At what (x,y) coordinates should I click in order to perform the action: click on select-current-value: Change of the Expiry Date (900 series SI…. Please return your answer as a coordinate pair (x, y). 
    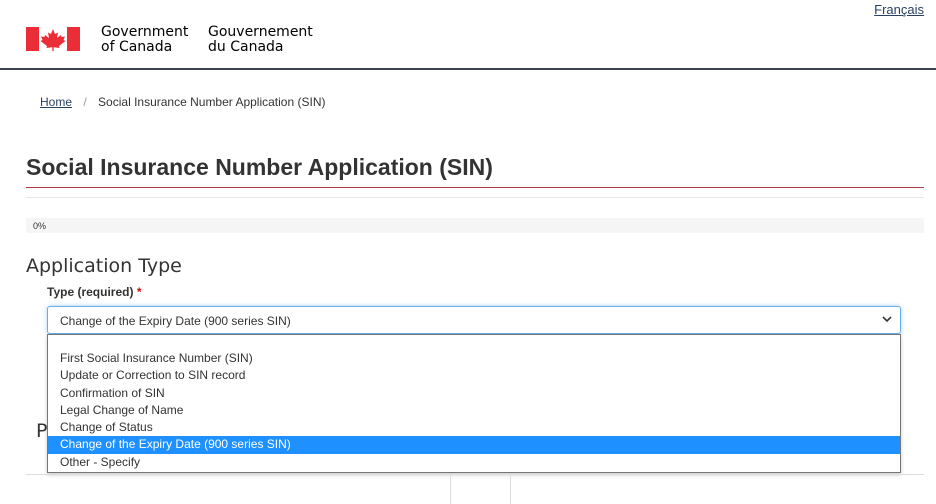
    Looking at the image, I should click on (175, 321).